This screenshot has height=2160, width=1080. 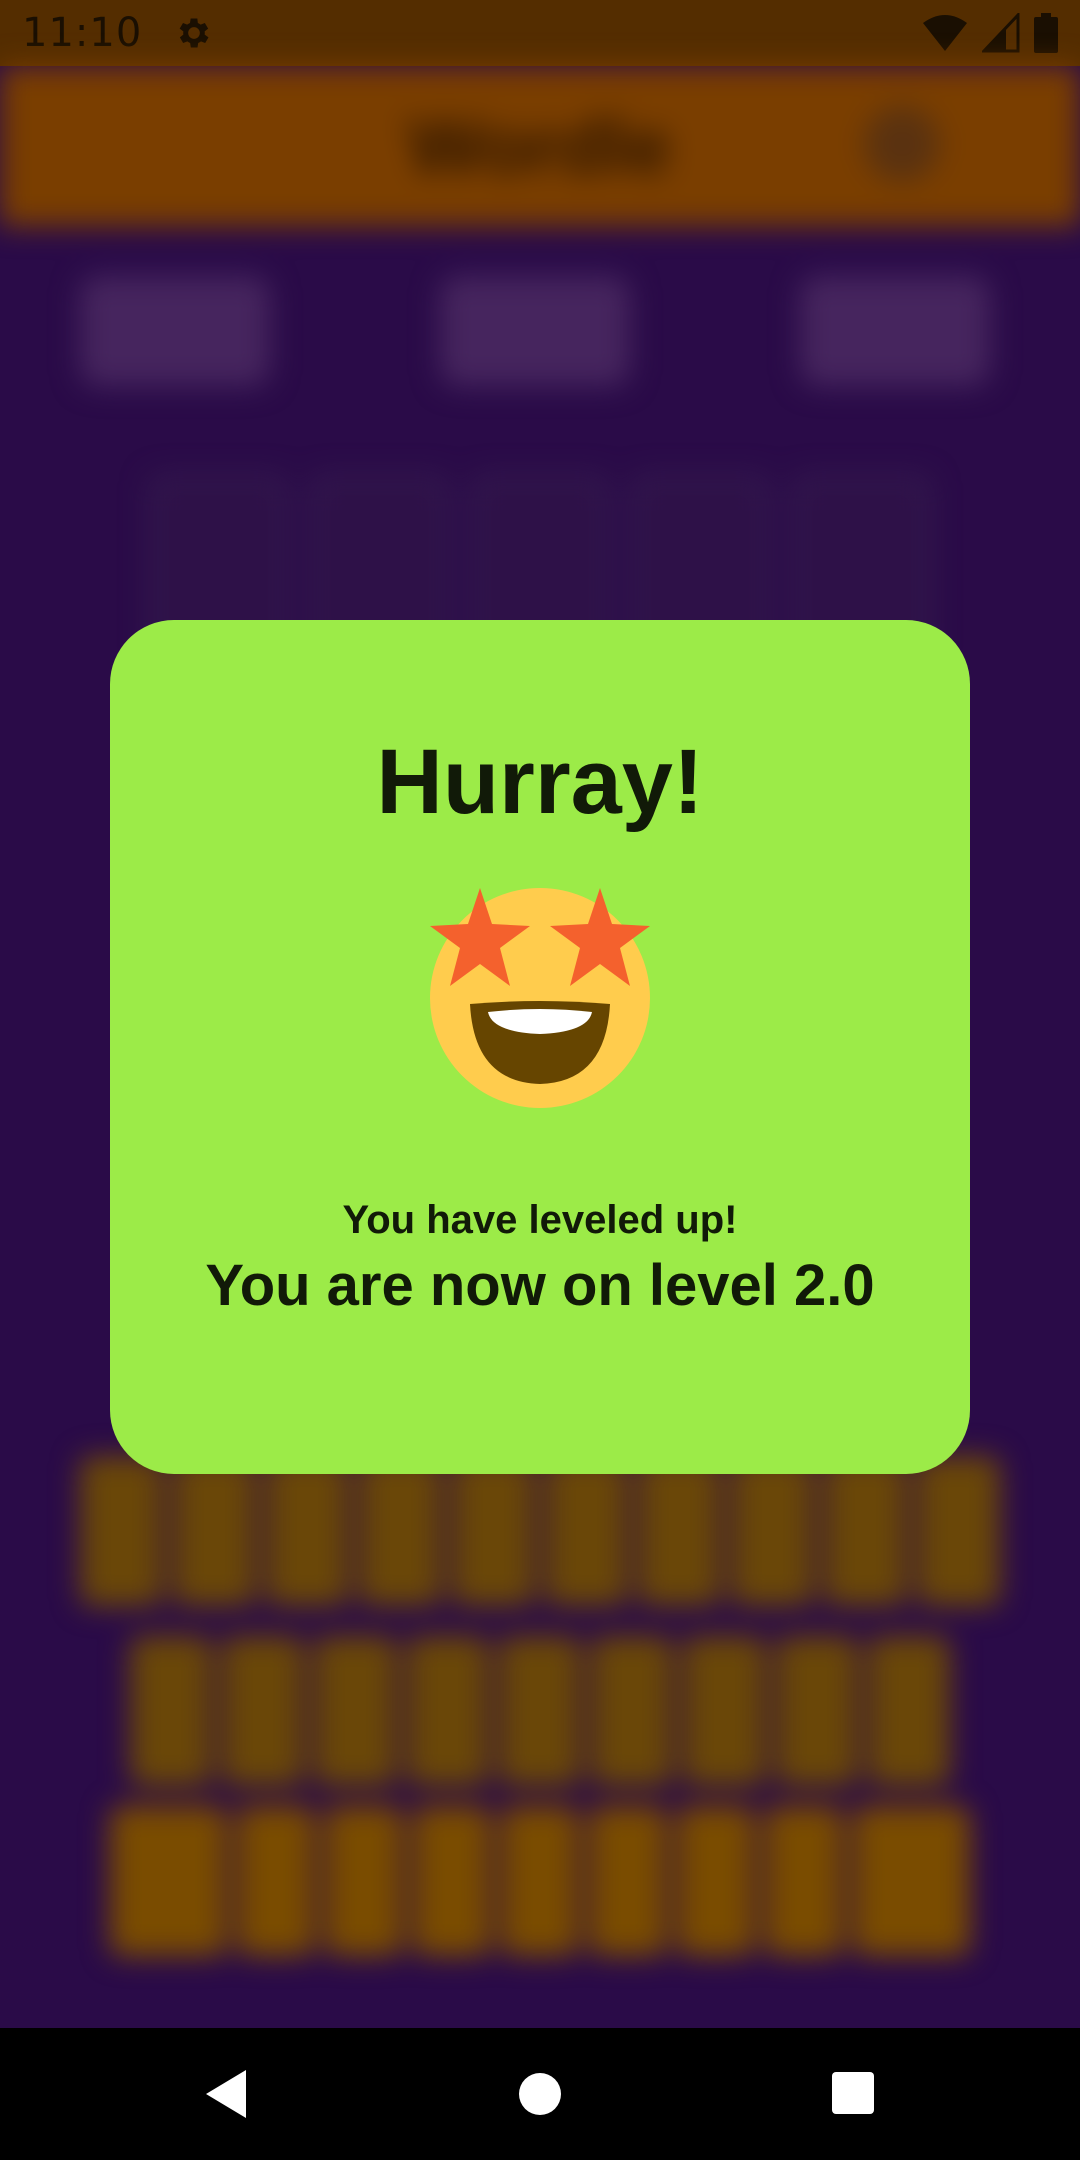 I want to click on app-header: Wordle, so click(x=540, y=146).